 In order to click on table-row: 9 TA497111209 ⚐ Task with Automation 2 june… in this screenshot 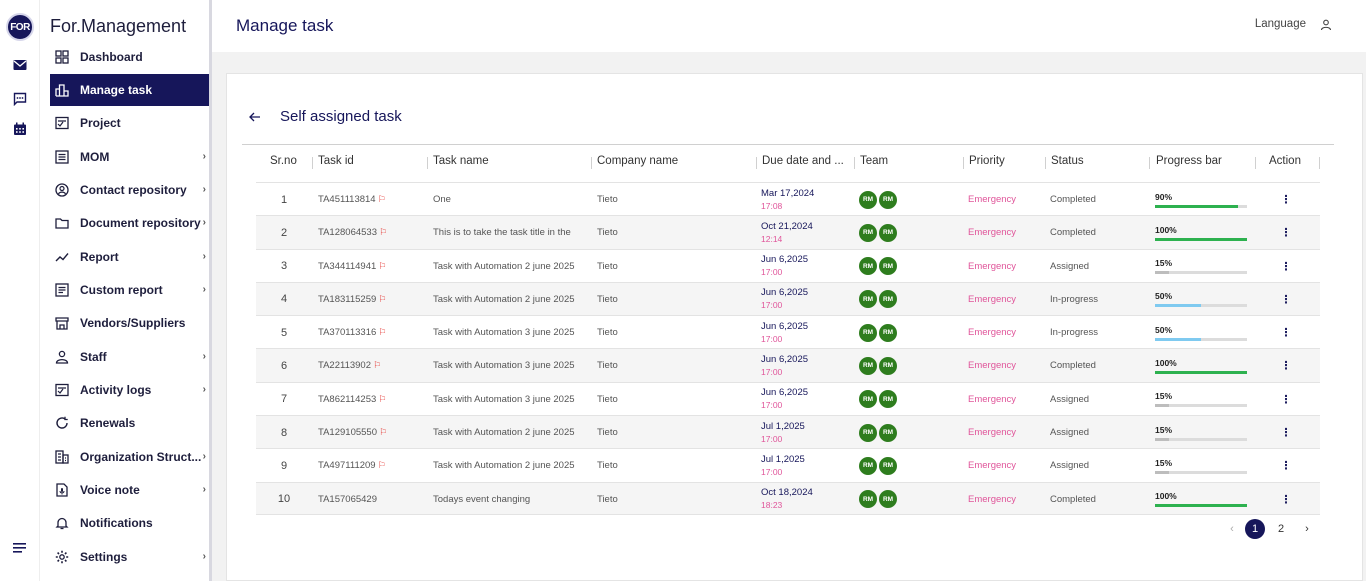, I will do `click(788, 464)`.